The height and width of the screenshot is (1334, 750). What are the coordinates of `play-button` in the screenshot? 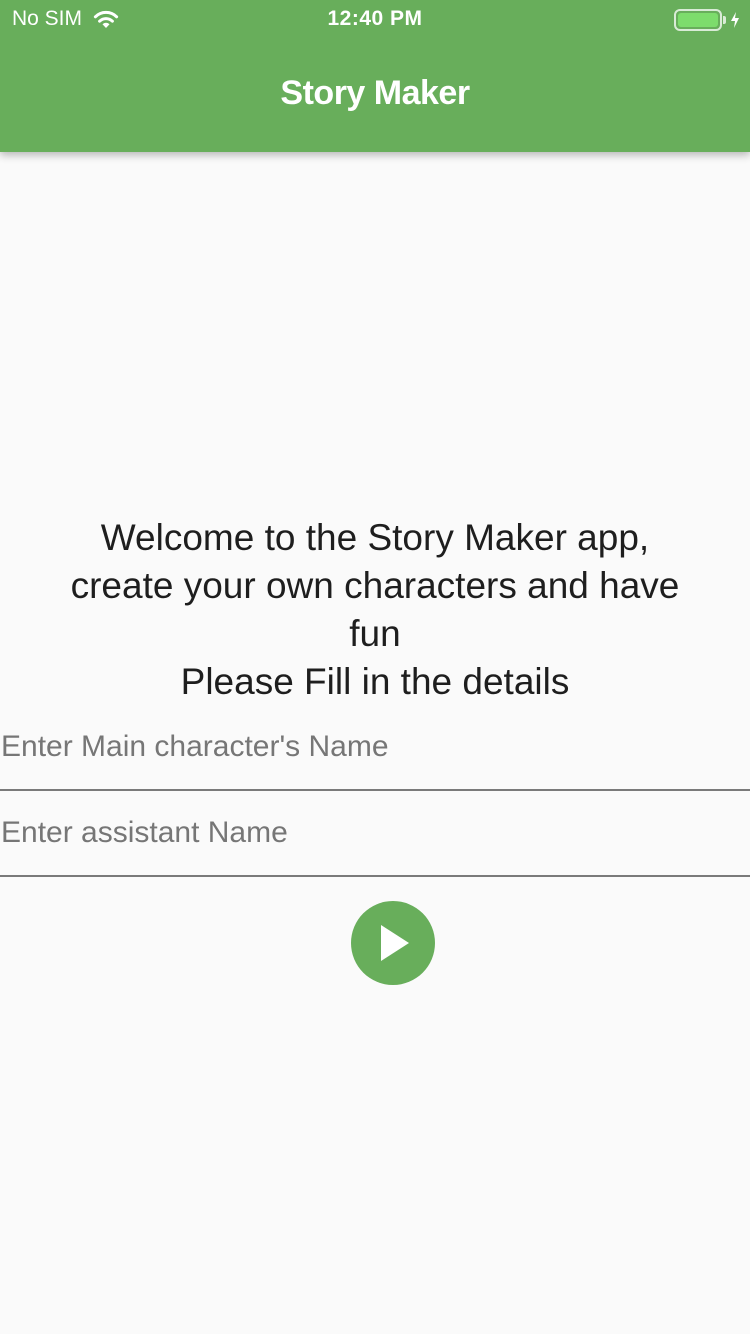 It's located at (393, 943).